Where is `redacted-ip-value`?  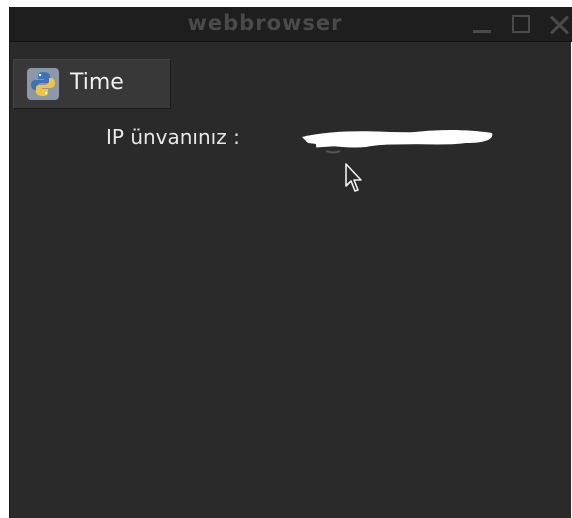
redacted-ip-value is located at coordinates (397, 142).